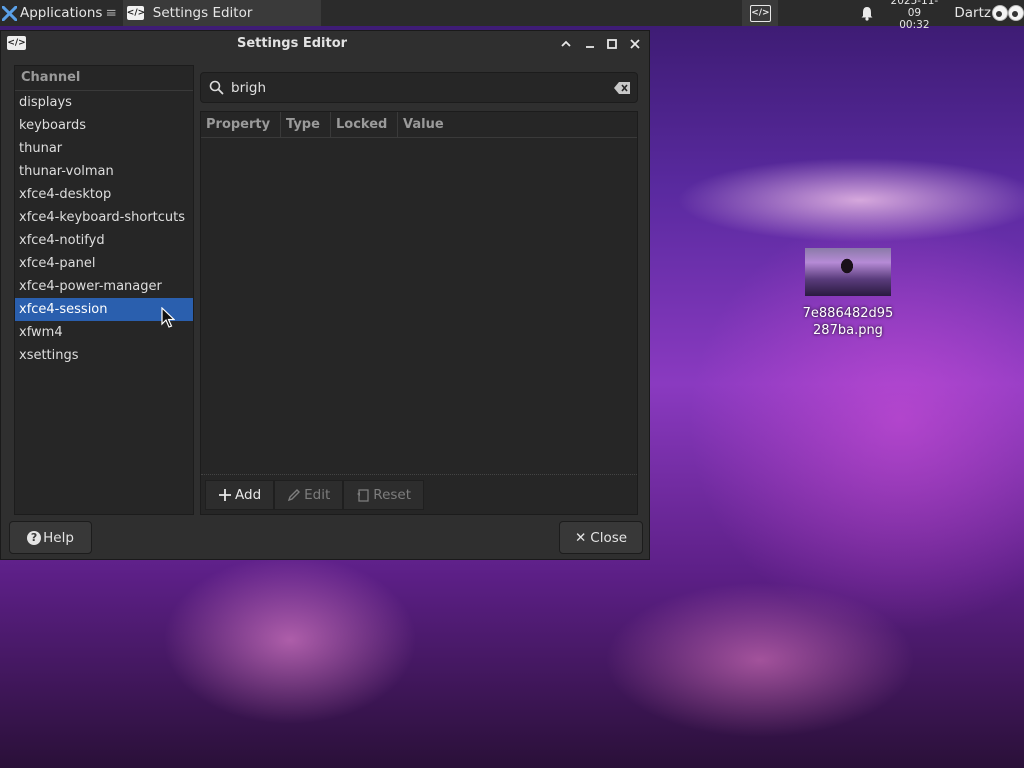 This screenshot has height=768, width=1024. I want to click on xeyes-widget, so click(1008, 13).